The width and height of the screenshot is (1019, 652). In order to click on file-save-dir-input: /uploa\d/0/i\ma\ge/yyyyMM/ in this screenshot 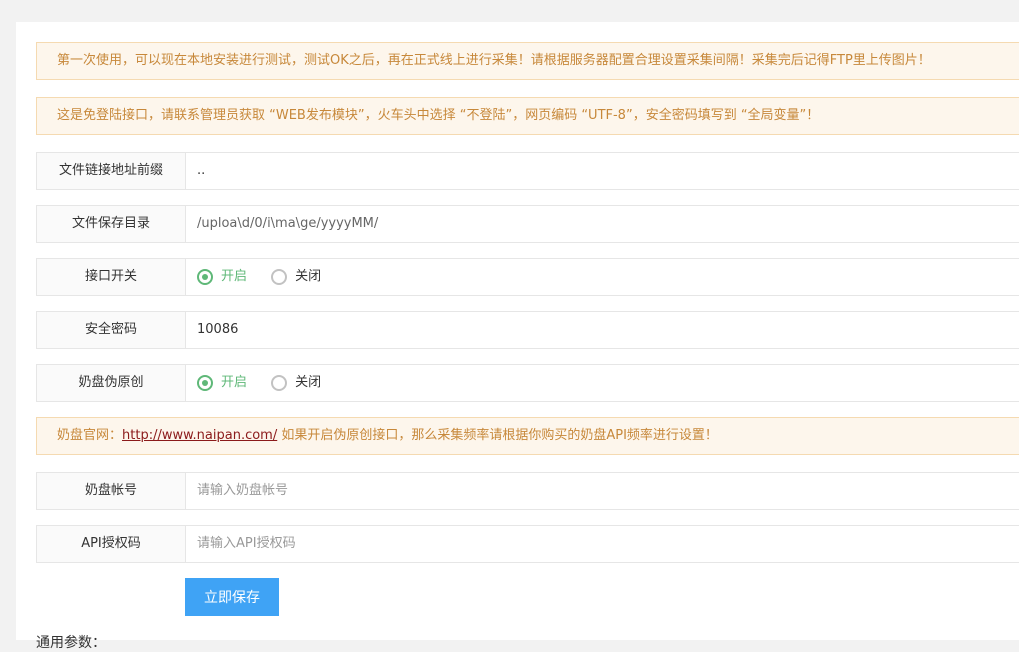, I will do `click(602, 224)`.